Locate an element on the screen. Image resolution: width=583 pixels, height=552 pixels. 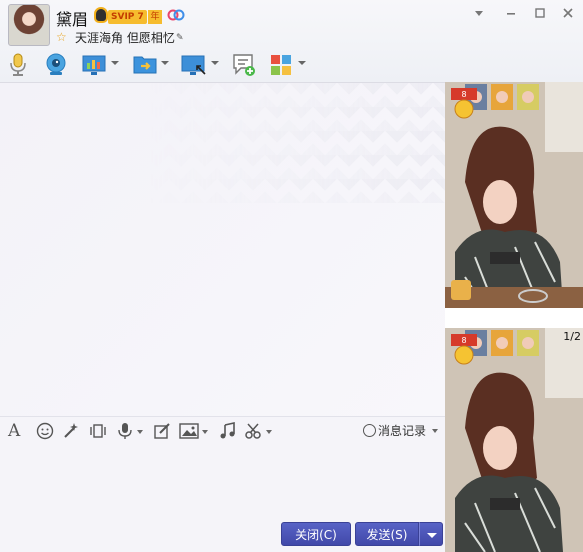
voice-icon is located at coordinates (125, 431).